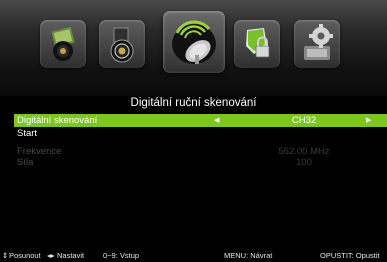 Image resolution: width=387 pixels, height=262 pixels. I want to click on lock-icon, so click(257, 44).